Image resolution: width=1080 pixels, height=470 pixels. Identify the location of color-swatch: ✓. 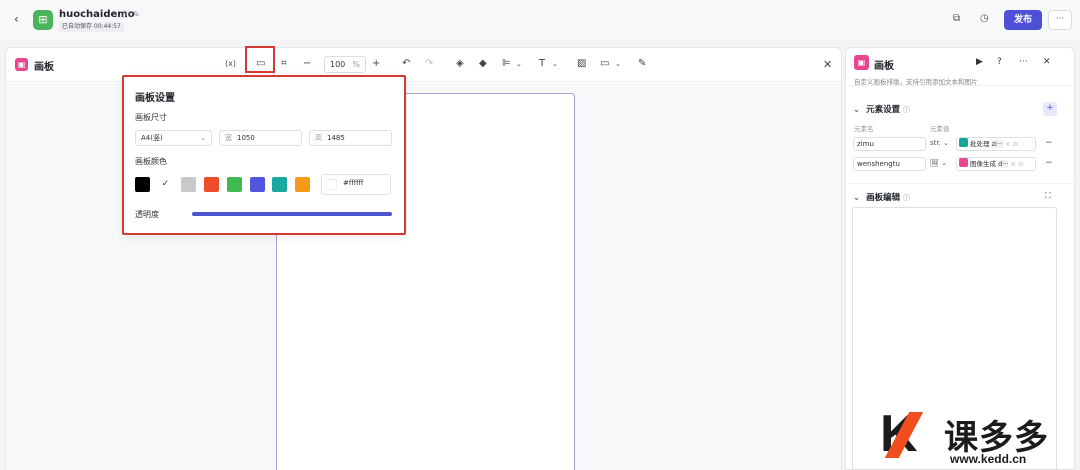
(165, 184).